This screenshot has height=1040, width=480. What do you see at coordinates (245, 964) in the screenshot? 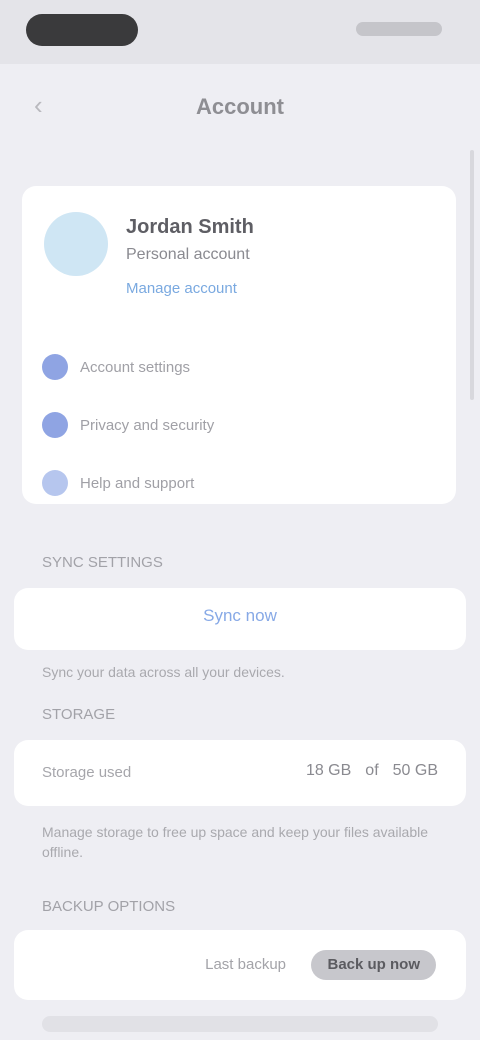
I see `last-backup-label: Last backup` at bounding box center [245, 964].